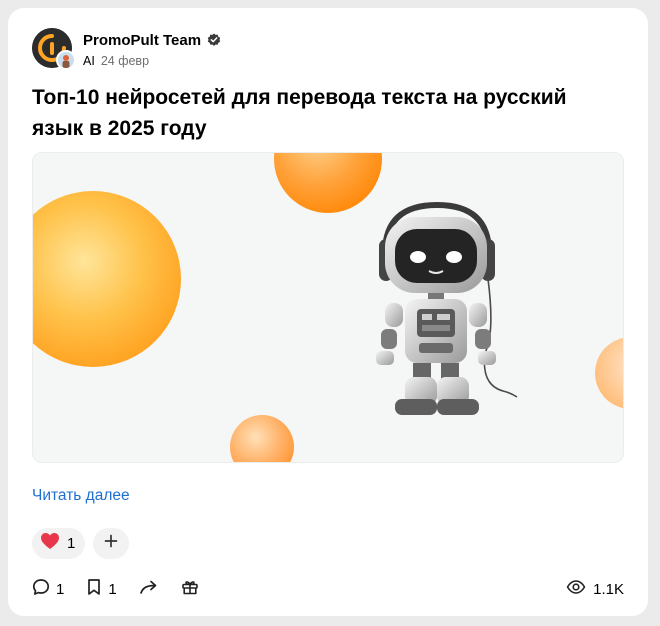 Image resolution: width=660 pixels, height=626 pixels. I want to click on channel-label: AI, so click(89, 61).